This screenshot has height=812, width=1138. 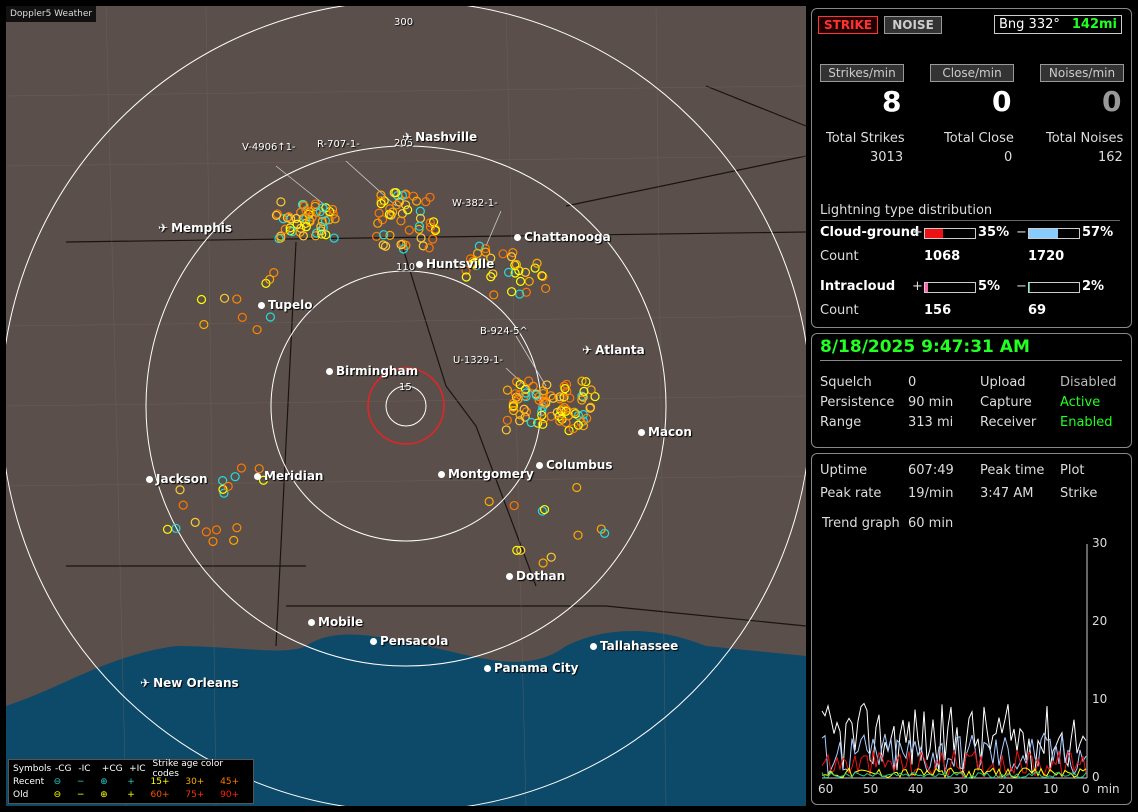 What do you see at coordinates (1100, 699) in the screenshot?
I see `y-tick: 10` at bounding box center [1100, 699].